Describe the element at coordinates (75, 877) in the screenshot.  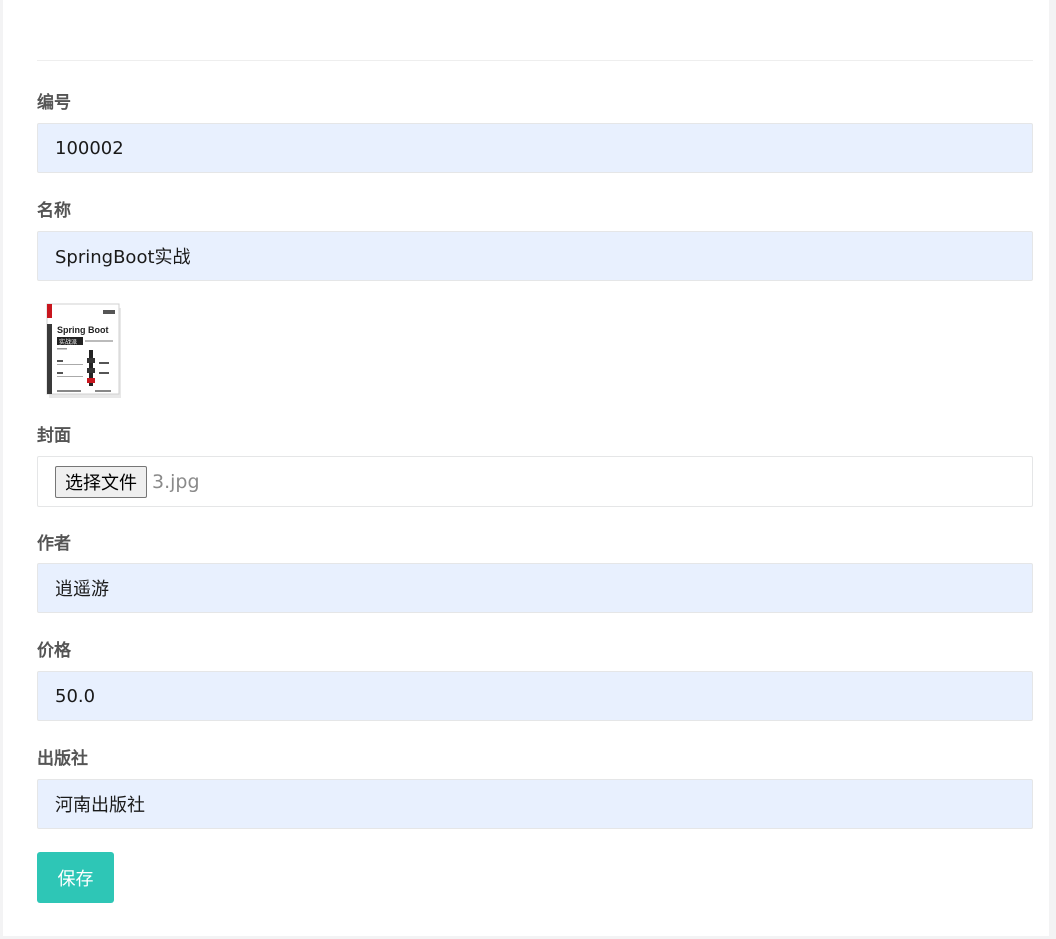
I see `save-button: 保存` at that location.